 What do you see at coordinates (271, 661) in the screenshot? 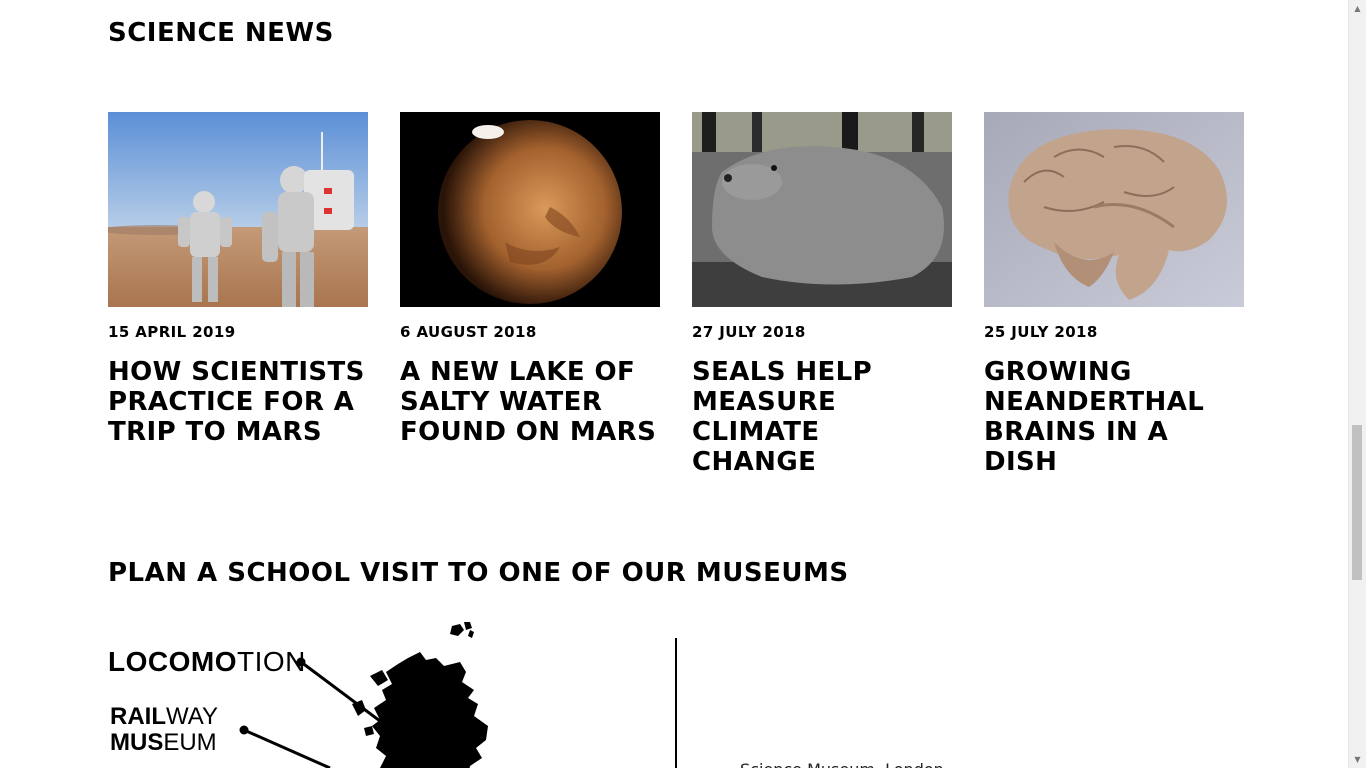
I see `locomotion-light: TION` at bounding box center [271, 661].